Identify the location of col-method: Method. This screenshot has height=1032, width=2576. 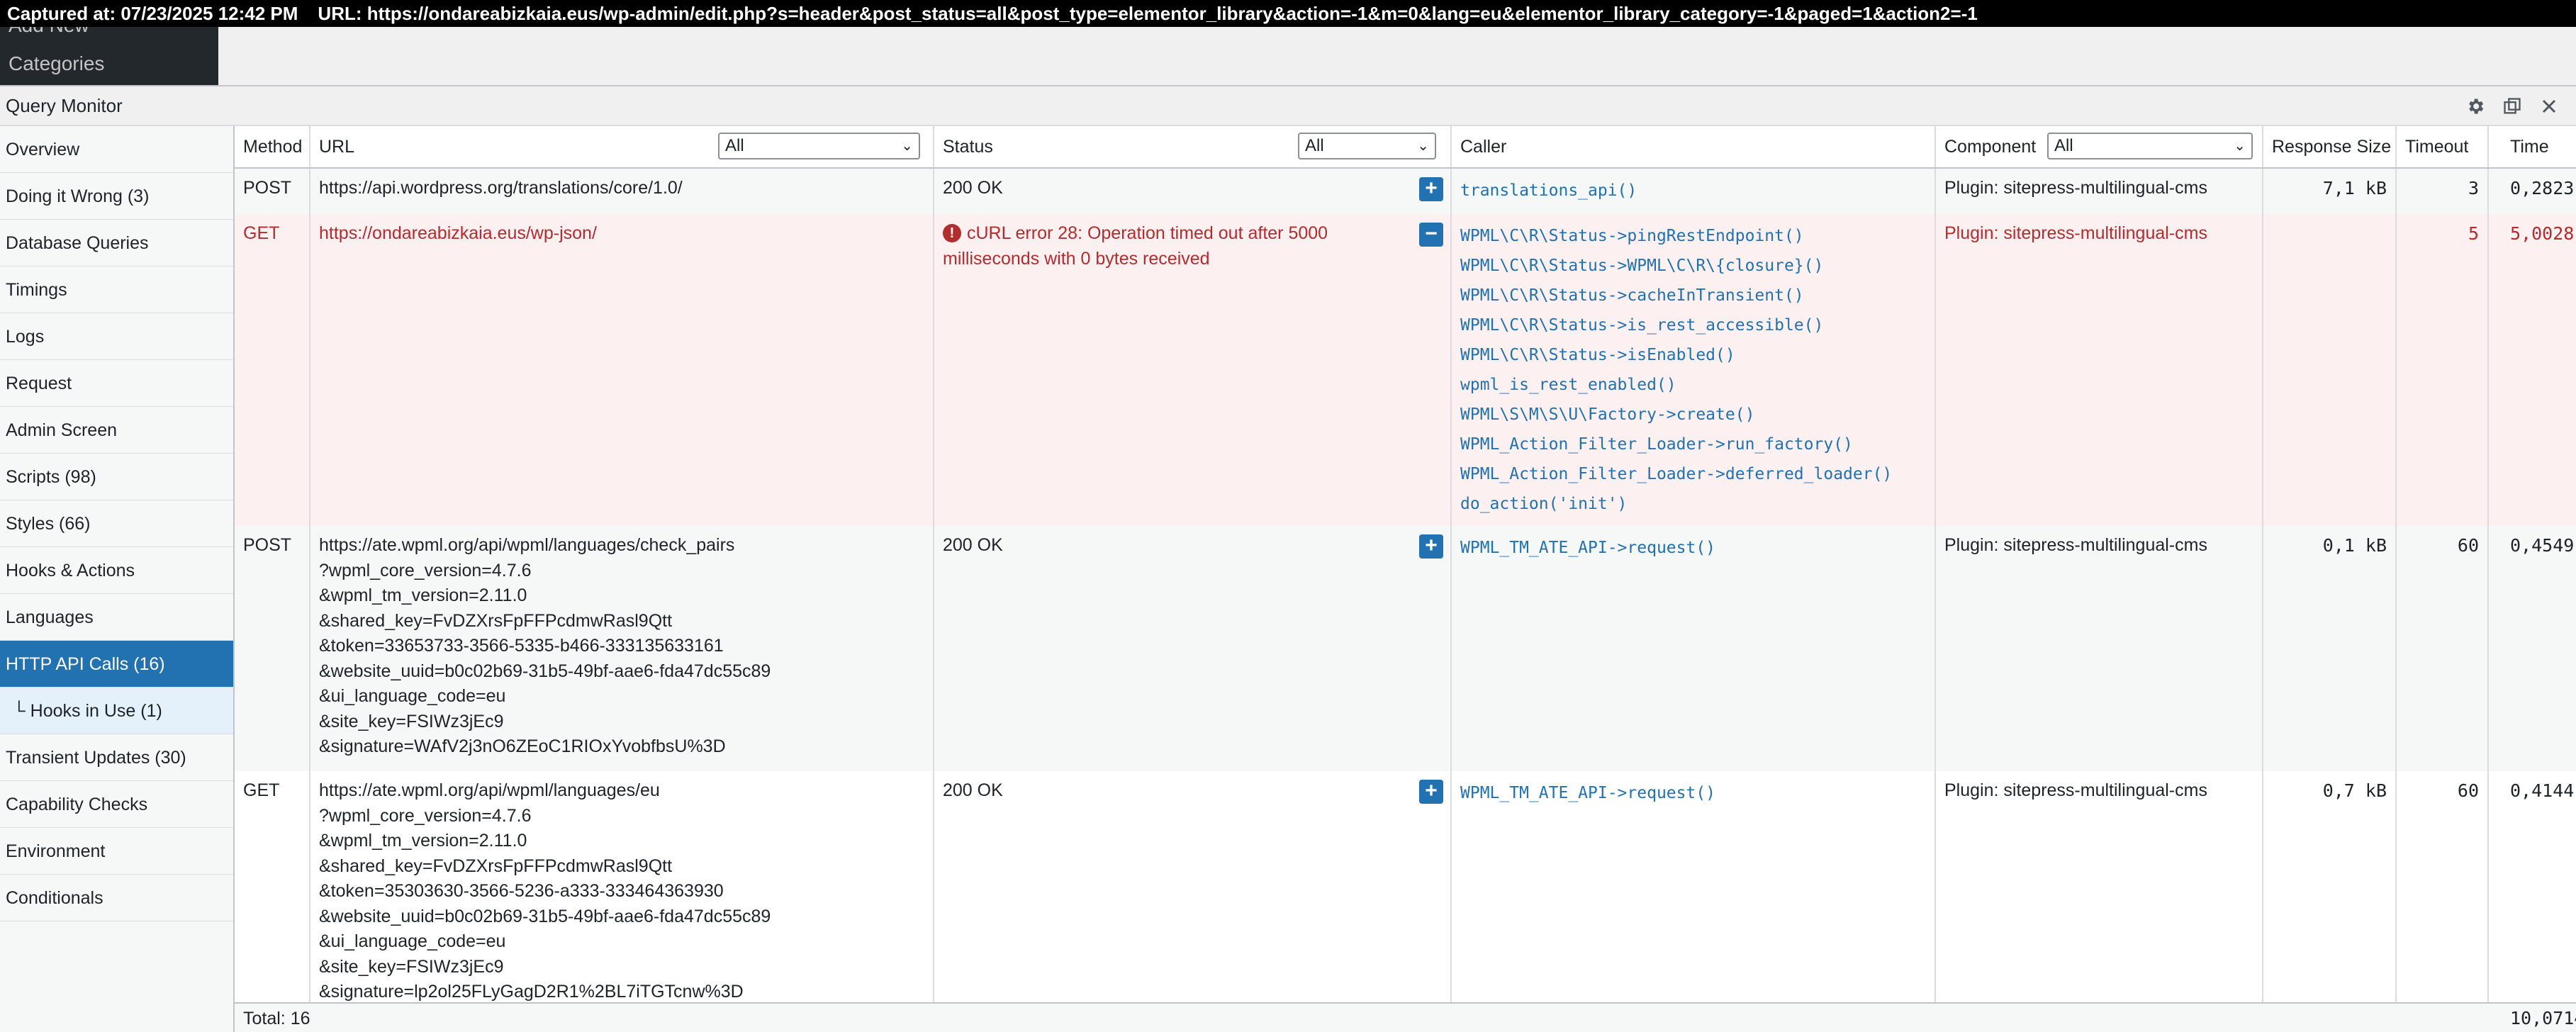
(272, 147).